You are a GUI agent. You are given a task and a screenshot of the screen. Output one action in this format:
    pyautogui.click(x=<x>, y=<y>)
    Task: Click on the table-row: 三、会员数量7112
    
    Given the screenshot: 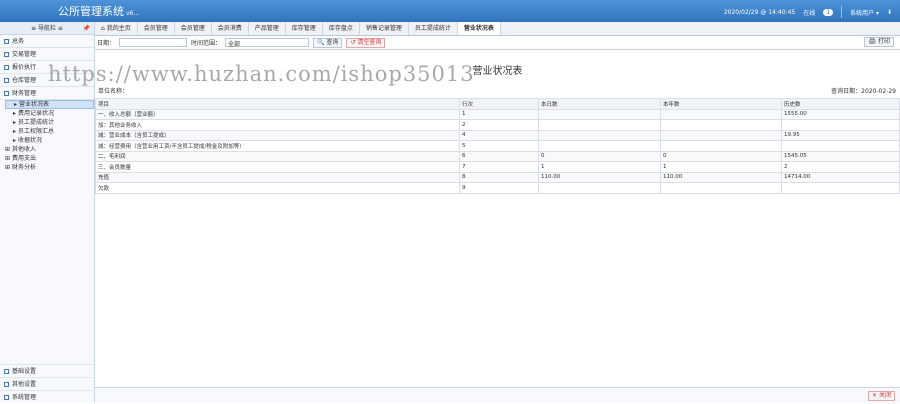 What is the action you would take?
    pyautogui.click(x=498, y=167)
    